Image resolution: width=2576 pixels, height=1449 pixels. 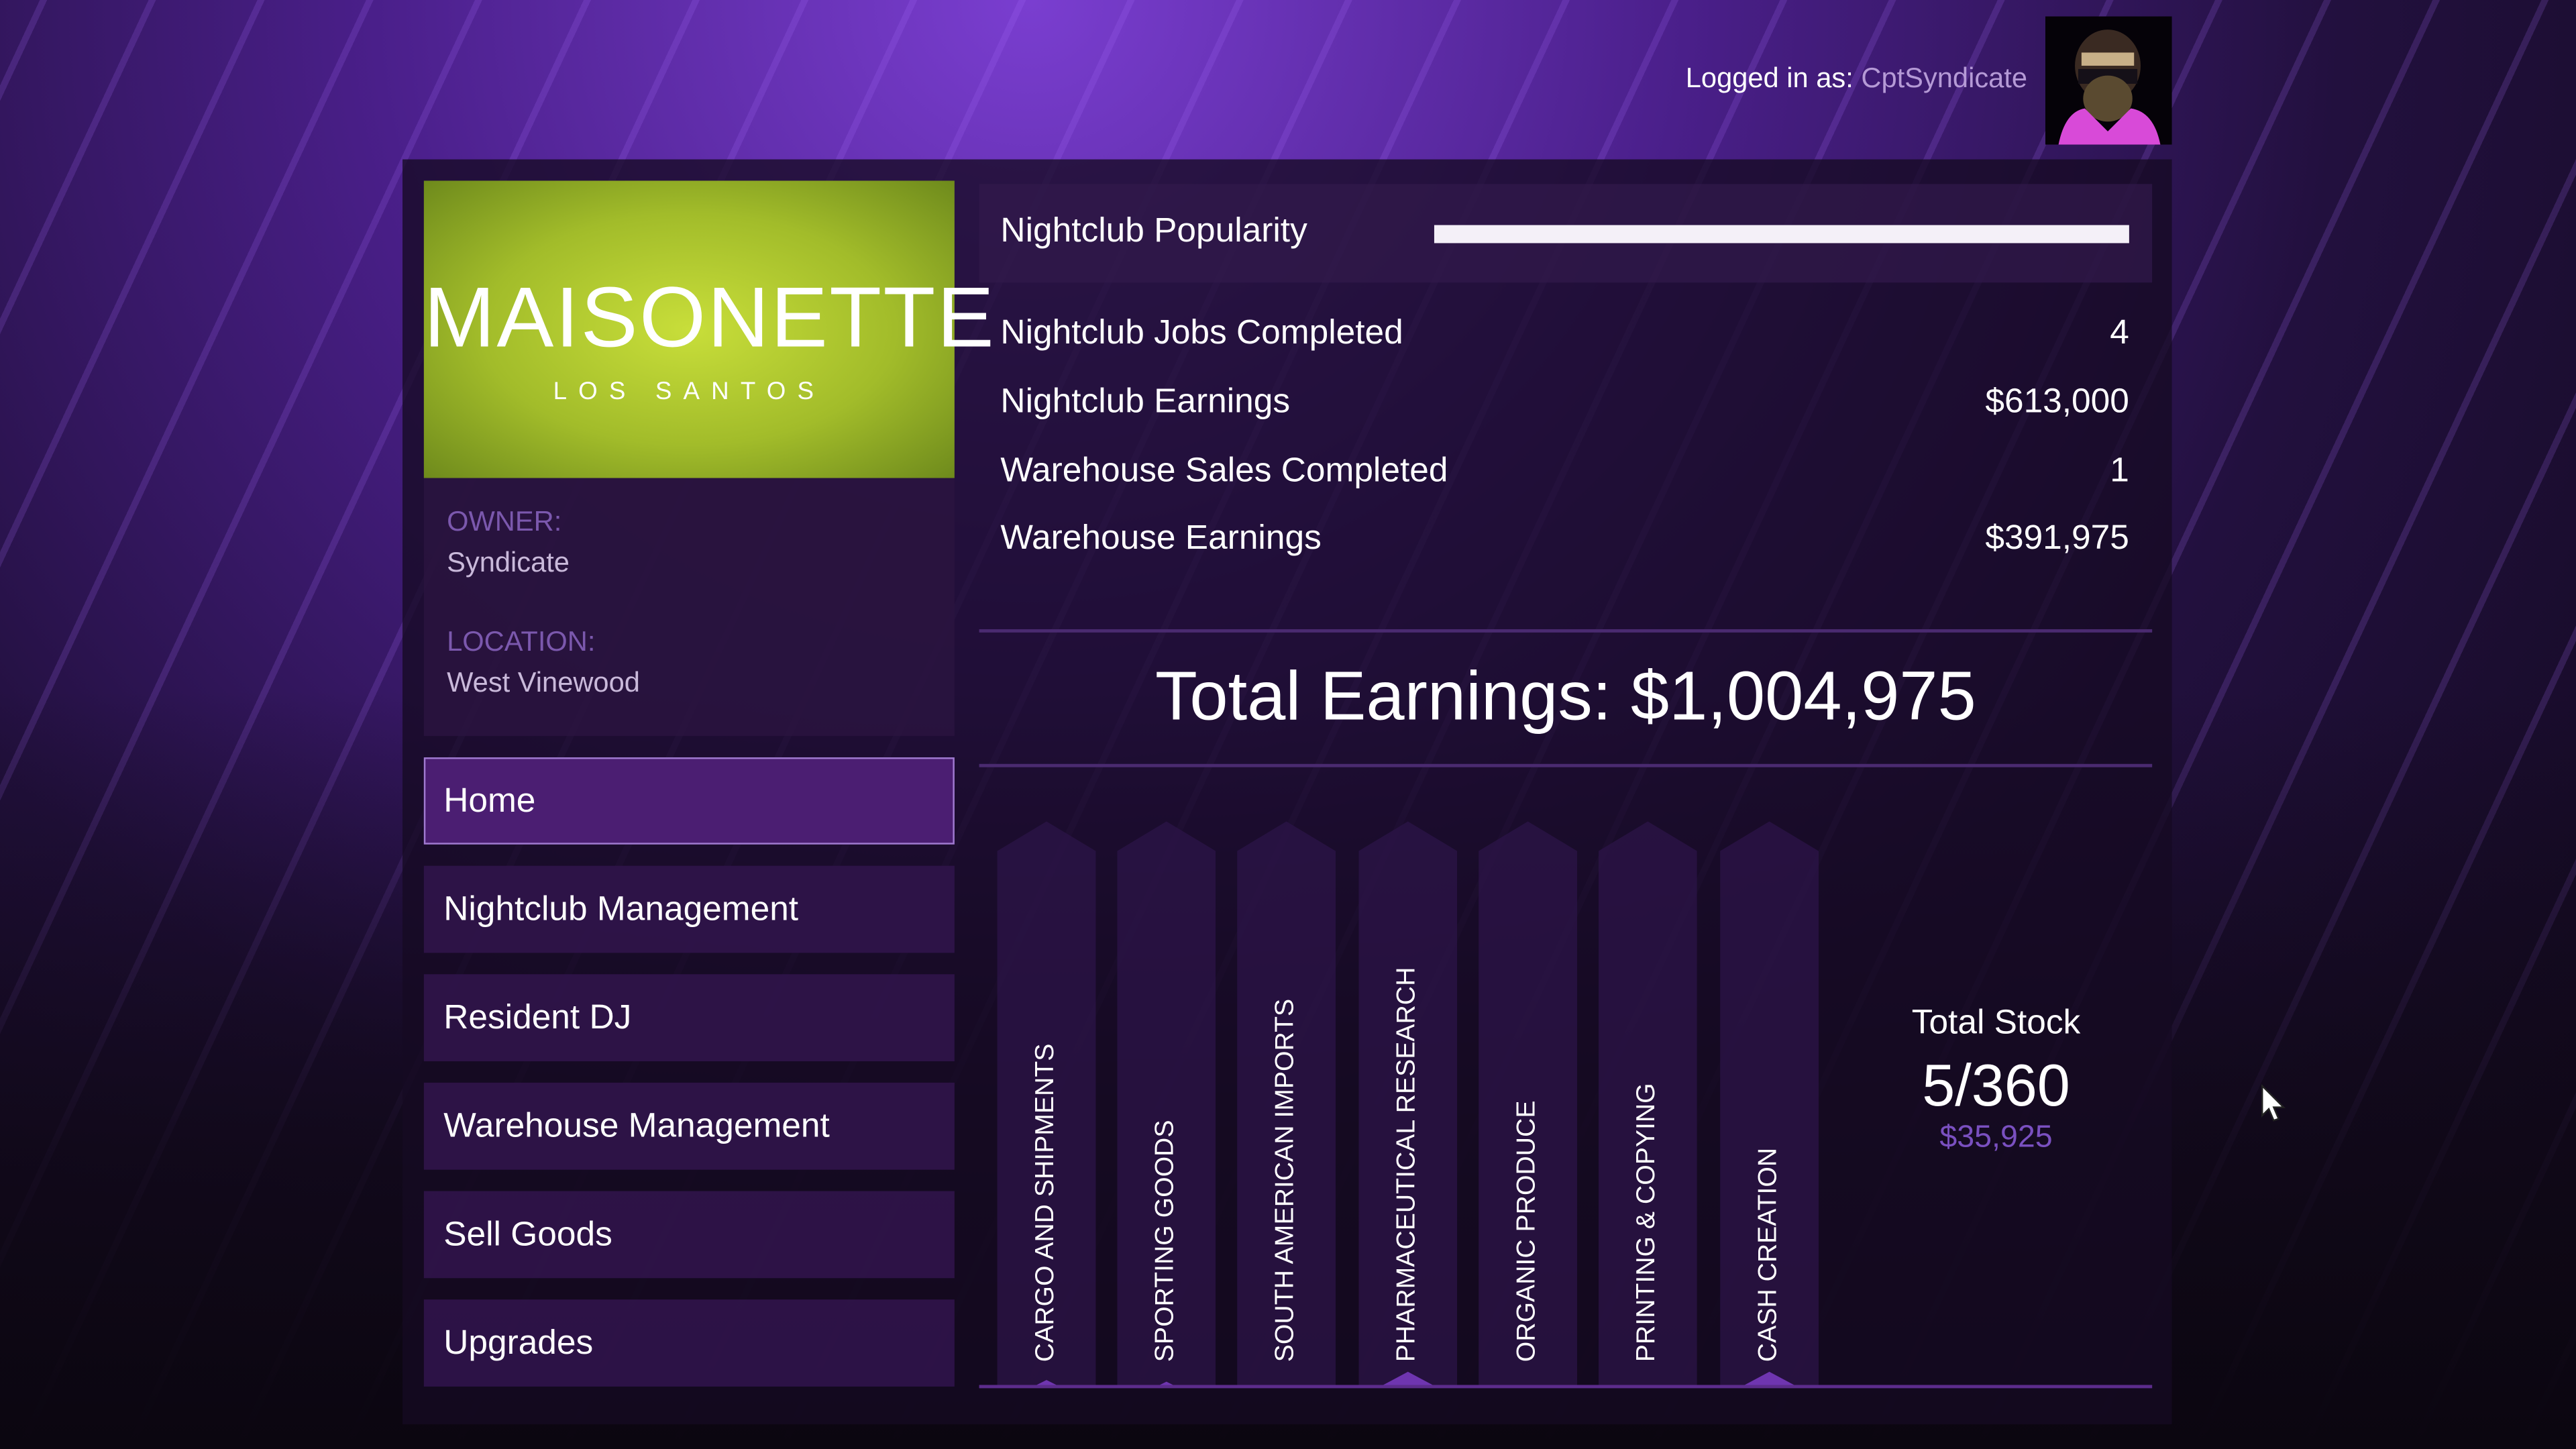 I want to click on total-earnings: Total Earnings: $1,004,975, so click(x=1565, y=696).